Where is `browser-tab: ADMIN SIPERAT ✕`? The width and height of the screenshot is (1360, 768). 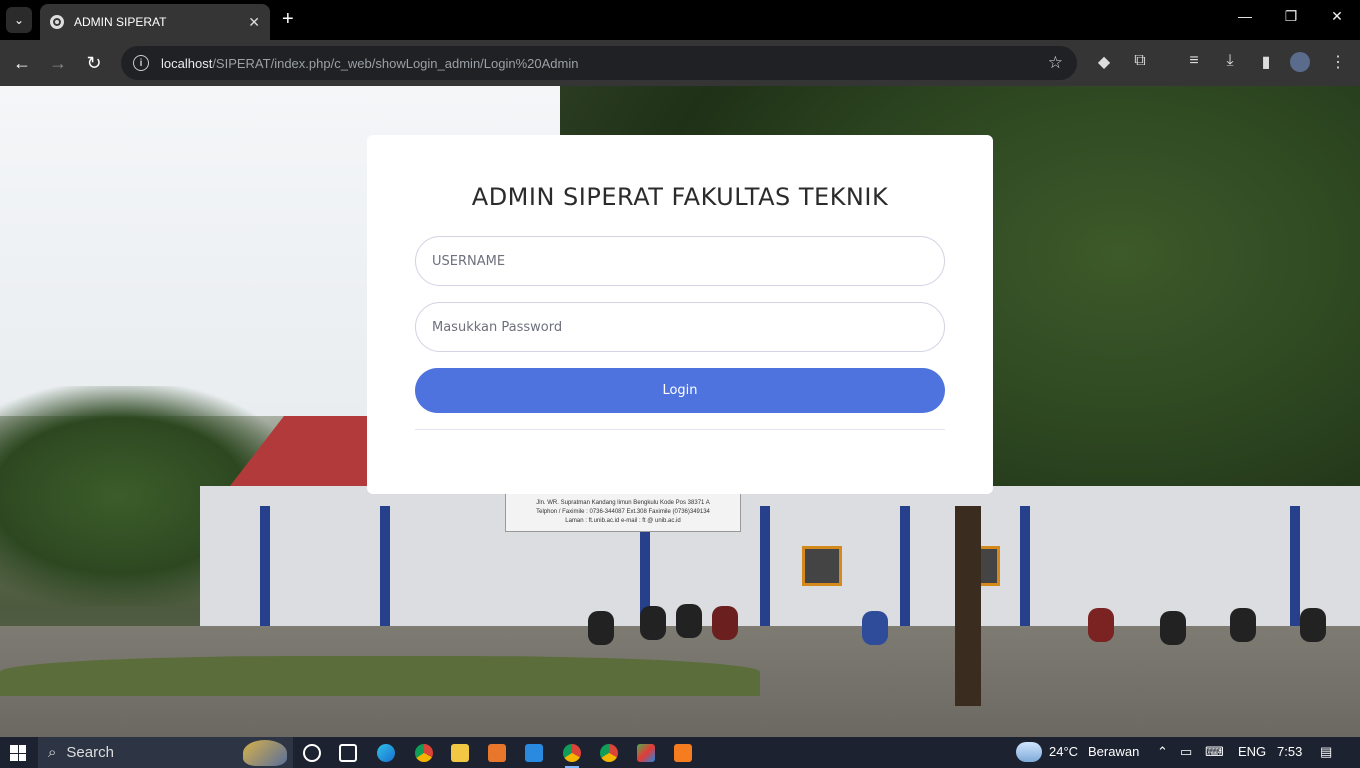
browser-tab: ADMIN SIPERAT ✕ is located at coordinates (155, 22).